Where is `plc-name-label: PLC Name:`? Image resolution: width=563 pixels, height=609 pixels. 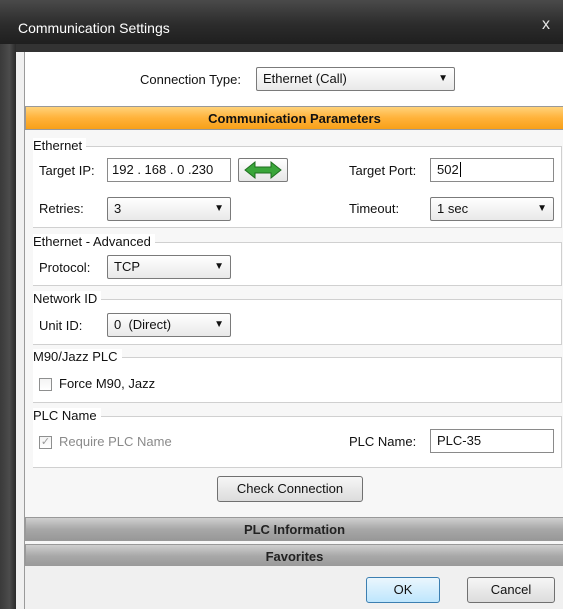 plc-name-label: PLC Name: is located at coordinates (383, 441).